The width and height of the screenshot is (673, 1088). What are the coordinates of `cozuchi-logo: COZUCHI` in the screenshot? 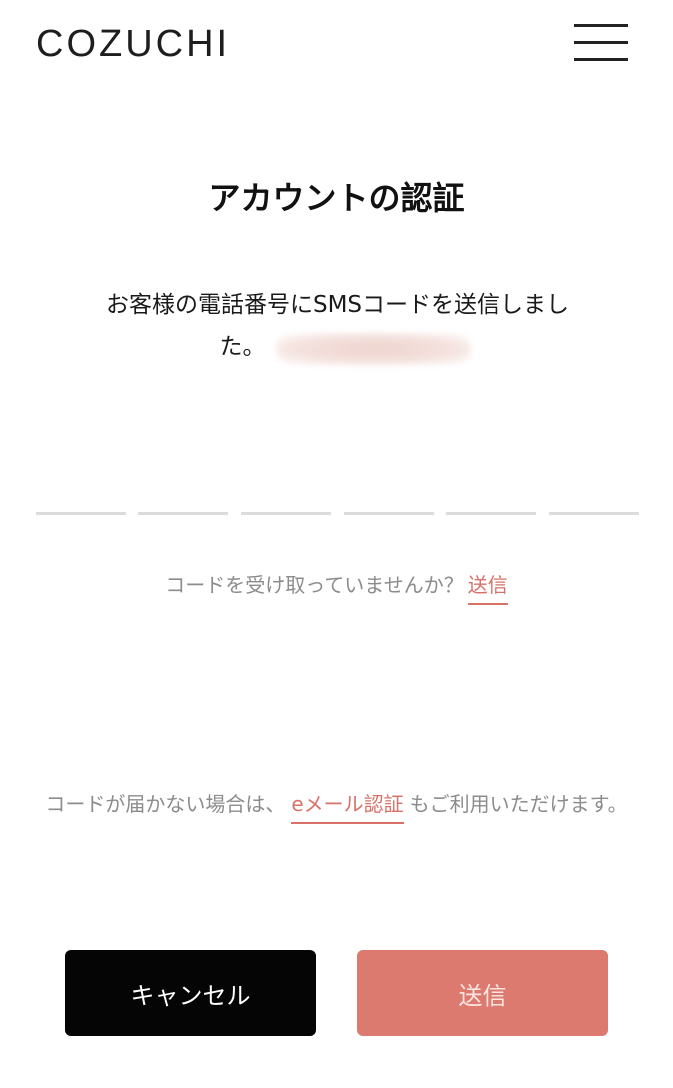 It's located at (133, 44).